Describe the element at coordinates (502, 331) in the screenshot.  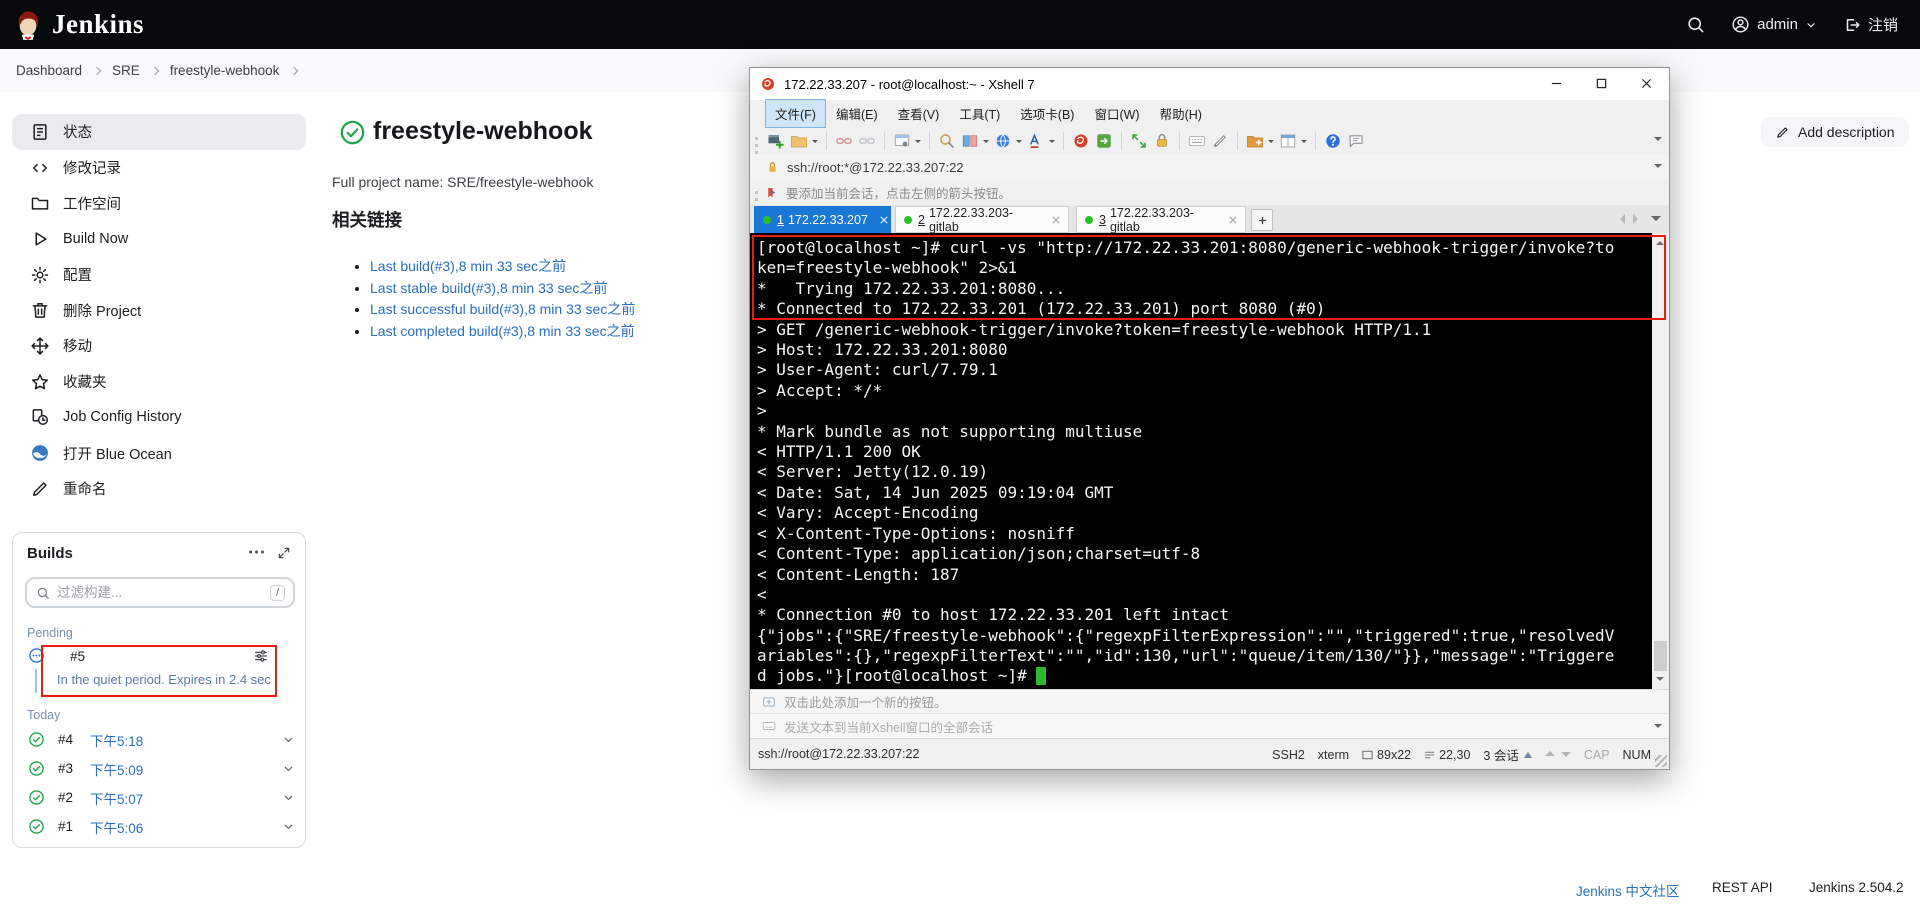
I see `last-completed-build-link: Last completed build(#3),8 min 33 sec之前` at that location.